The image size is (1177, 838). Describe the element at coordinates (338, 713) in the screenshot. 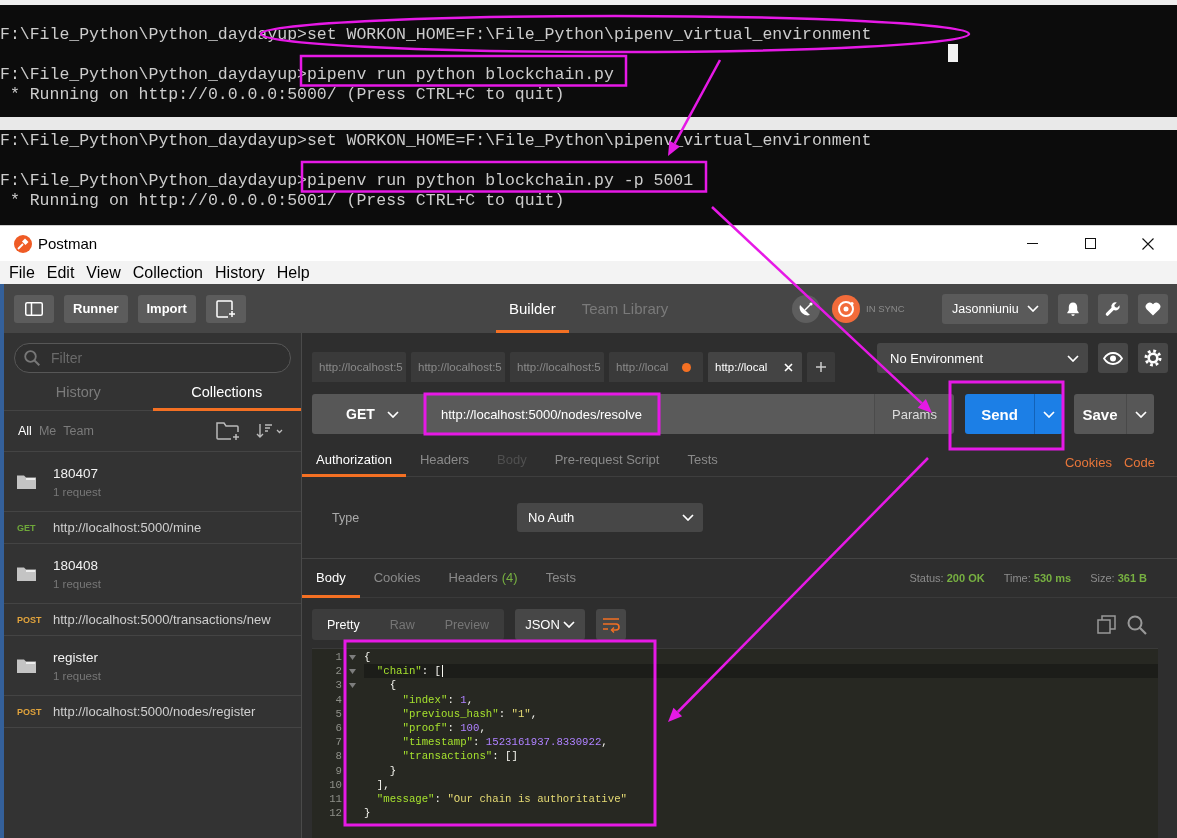

I see `line-number: 5` at that location.